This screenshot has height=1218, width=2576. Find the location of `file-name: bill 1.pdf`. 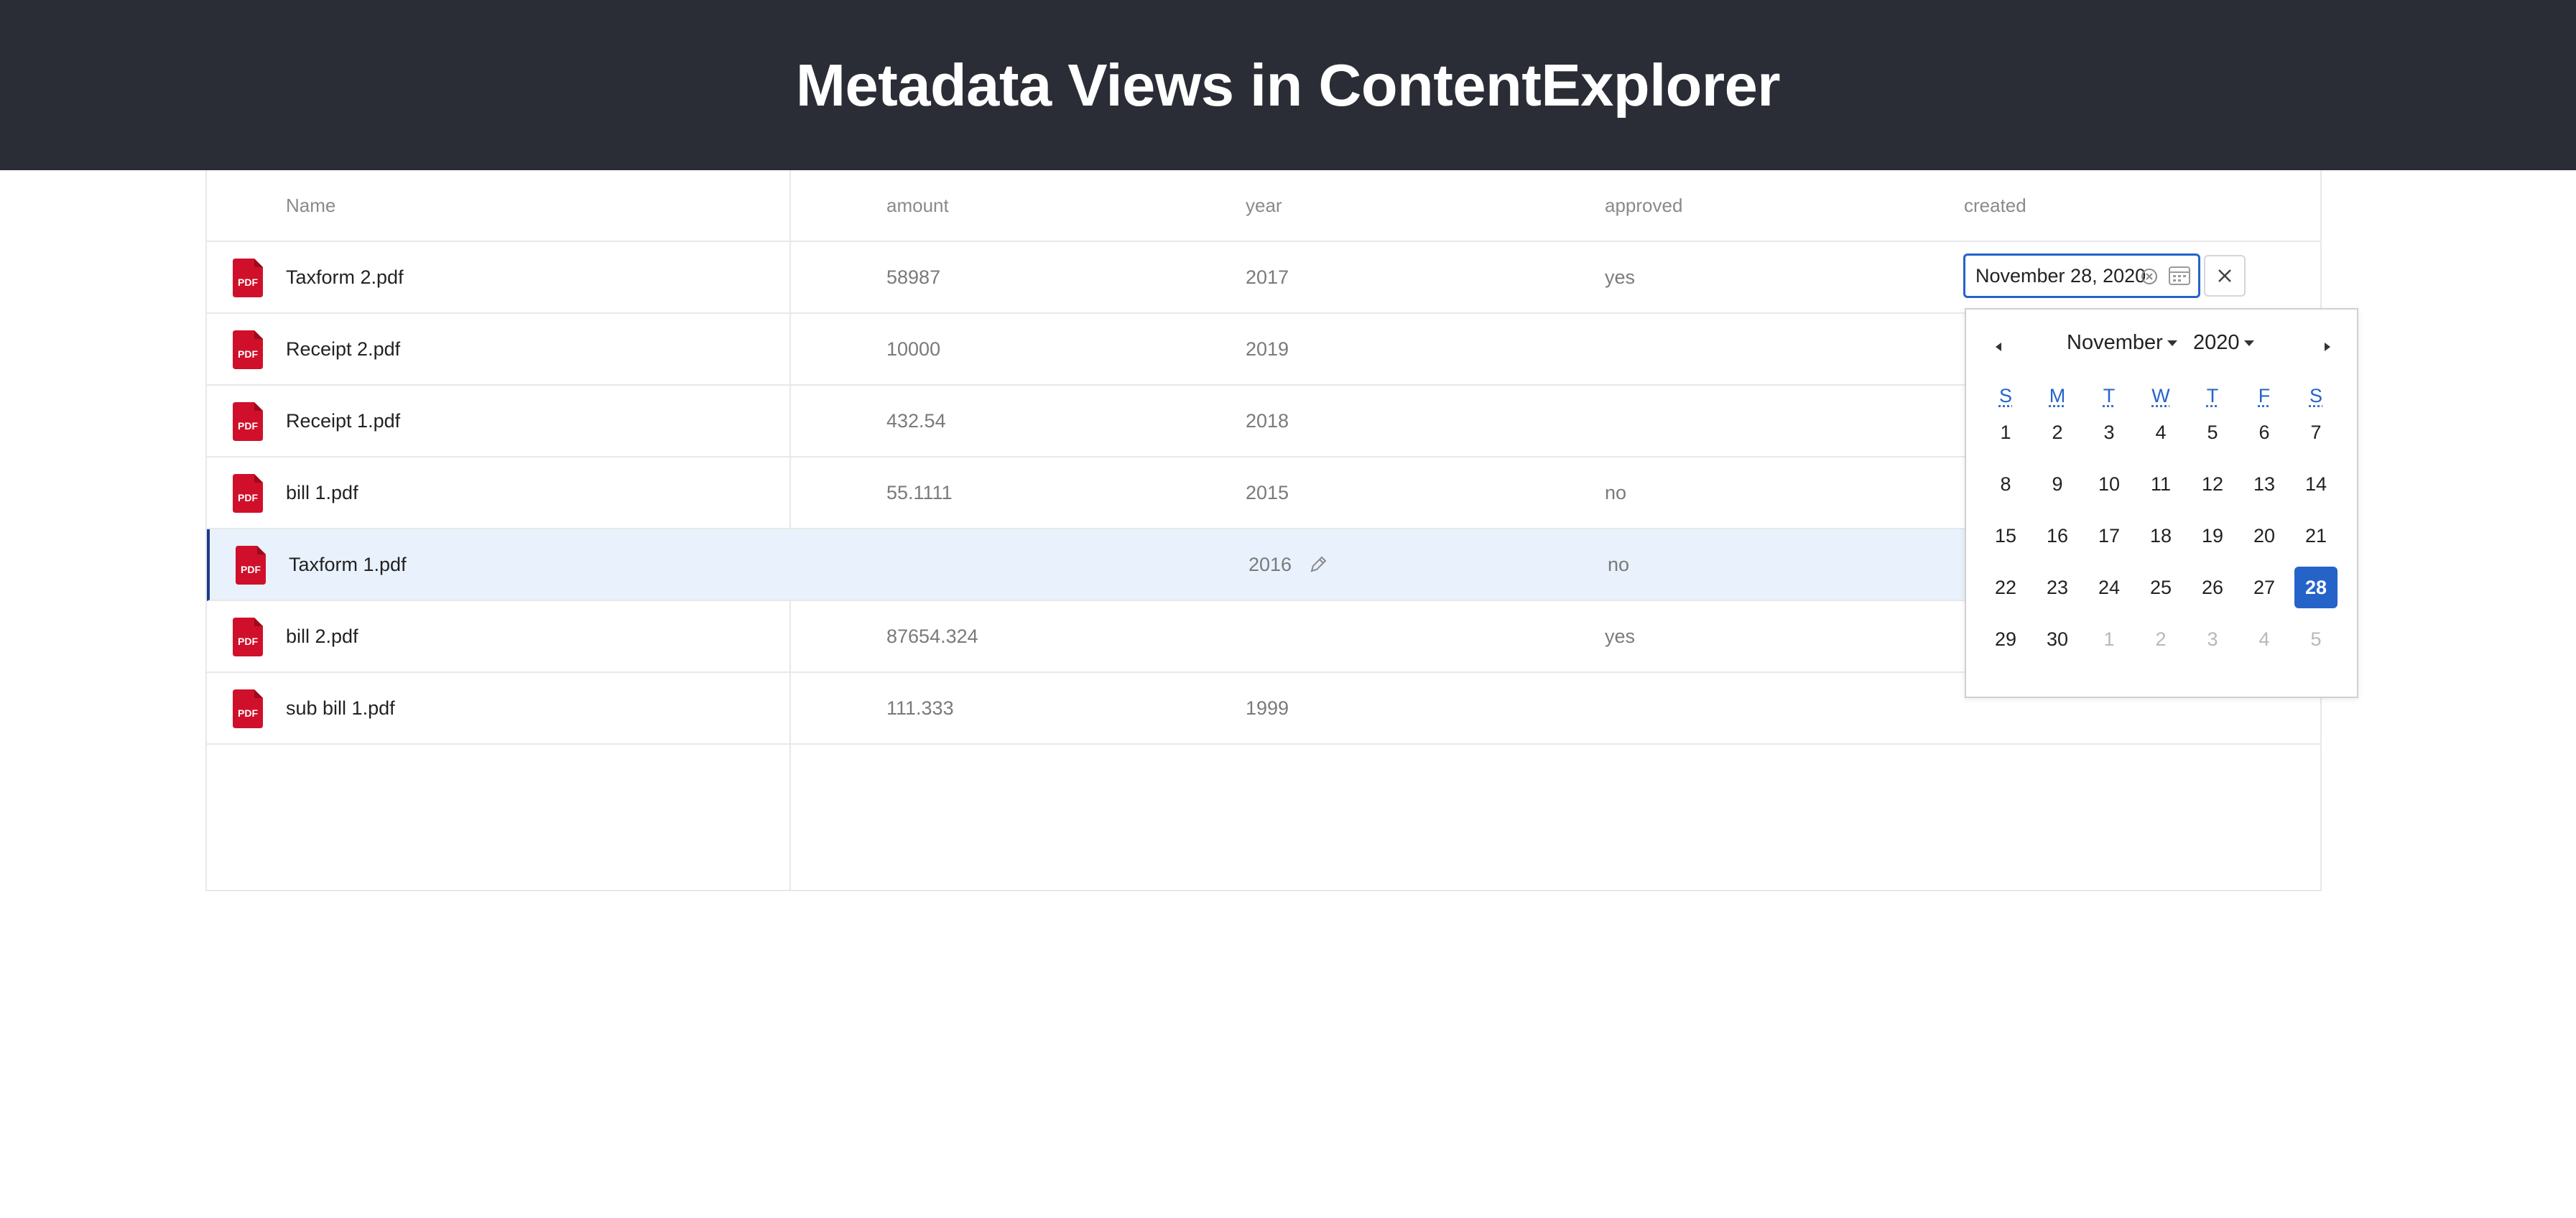

file-name: bill 1.pdf is located at coordinates (322, 493).